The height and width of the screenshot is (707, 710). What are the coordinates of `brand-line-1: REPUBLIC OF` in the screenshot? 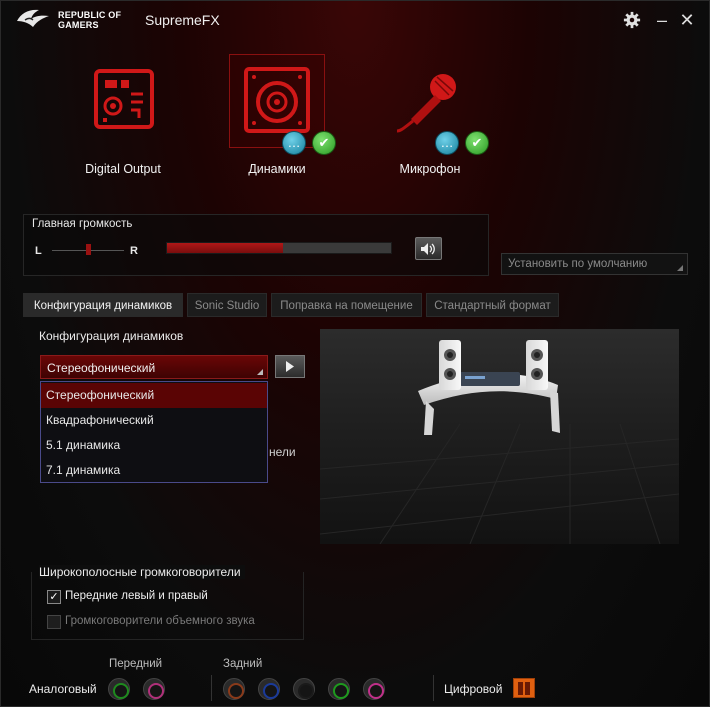 It's located at (90, 15).